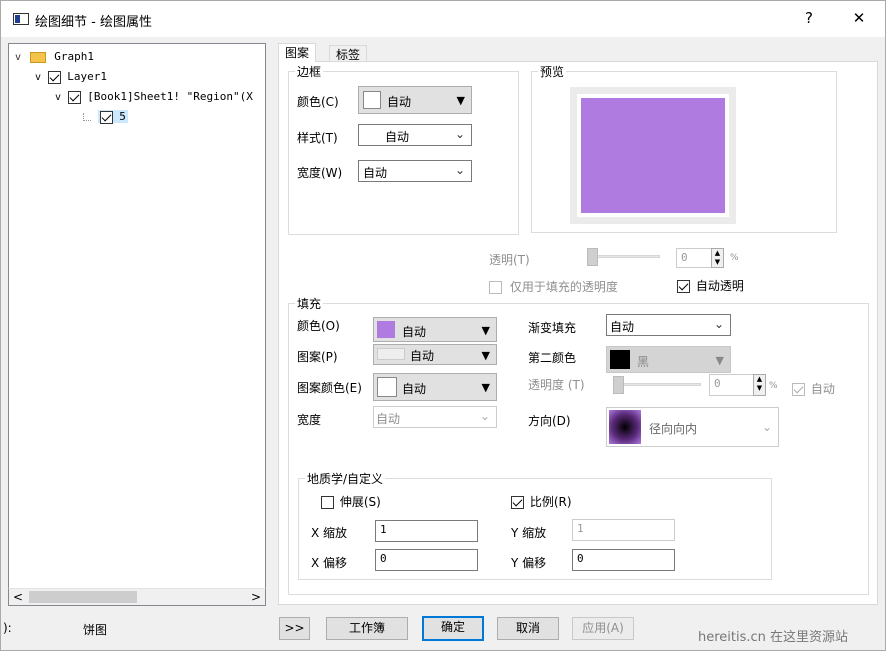  Describe the element at coordinates (622, 327) in the screenshot. I see `gradient-fill-value: 自动` at that location.